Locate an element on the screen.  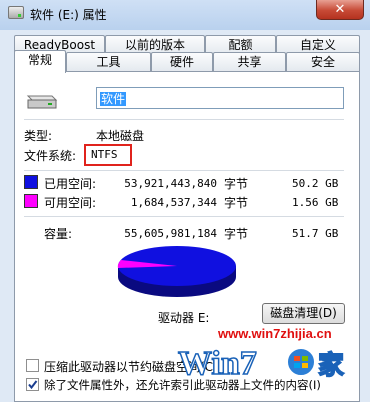
used-space-label: 已用空间: is located at coordinates (70, 184).